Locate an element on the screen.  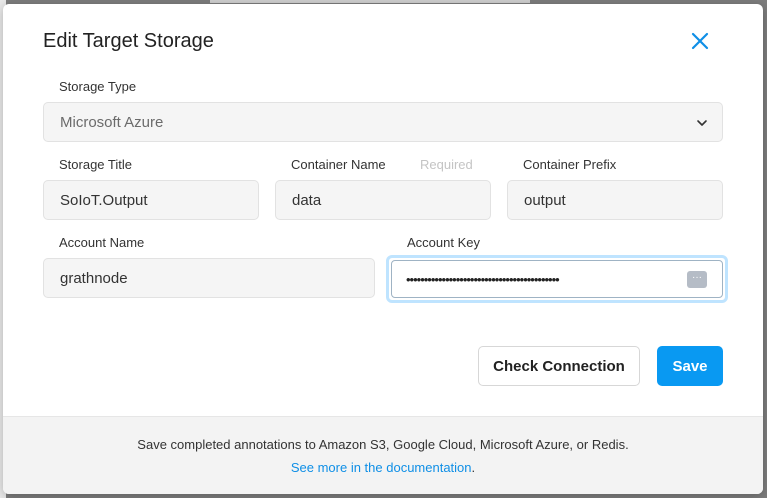
footer-link-line: See more in the documentation. is located at coordinates (383, 467).